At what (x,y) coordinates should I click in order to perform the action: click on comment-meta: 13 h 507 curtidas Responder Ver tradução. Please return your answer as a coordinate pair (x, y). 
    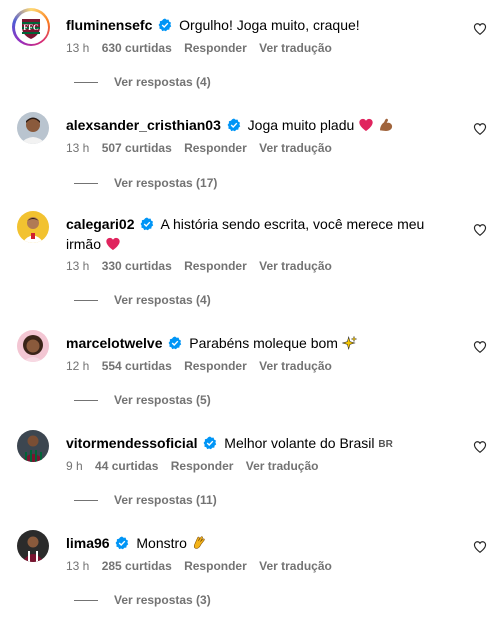
    Looking at the image, I should click on (203, 148).